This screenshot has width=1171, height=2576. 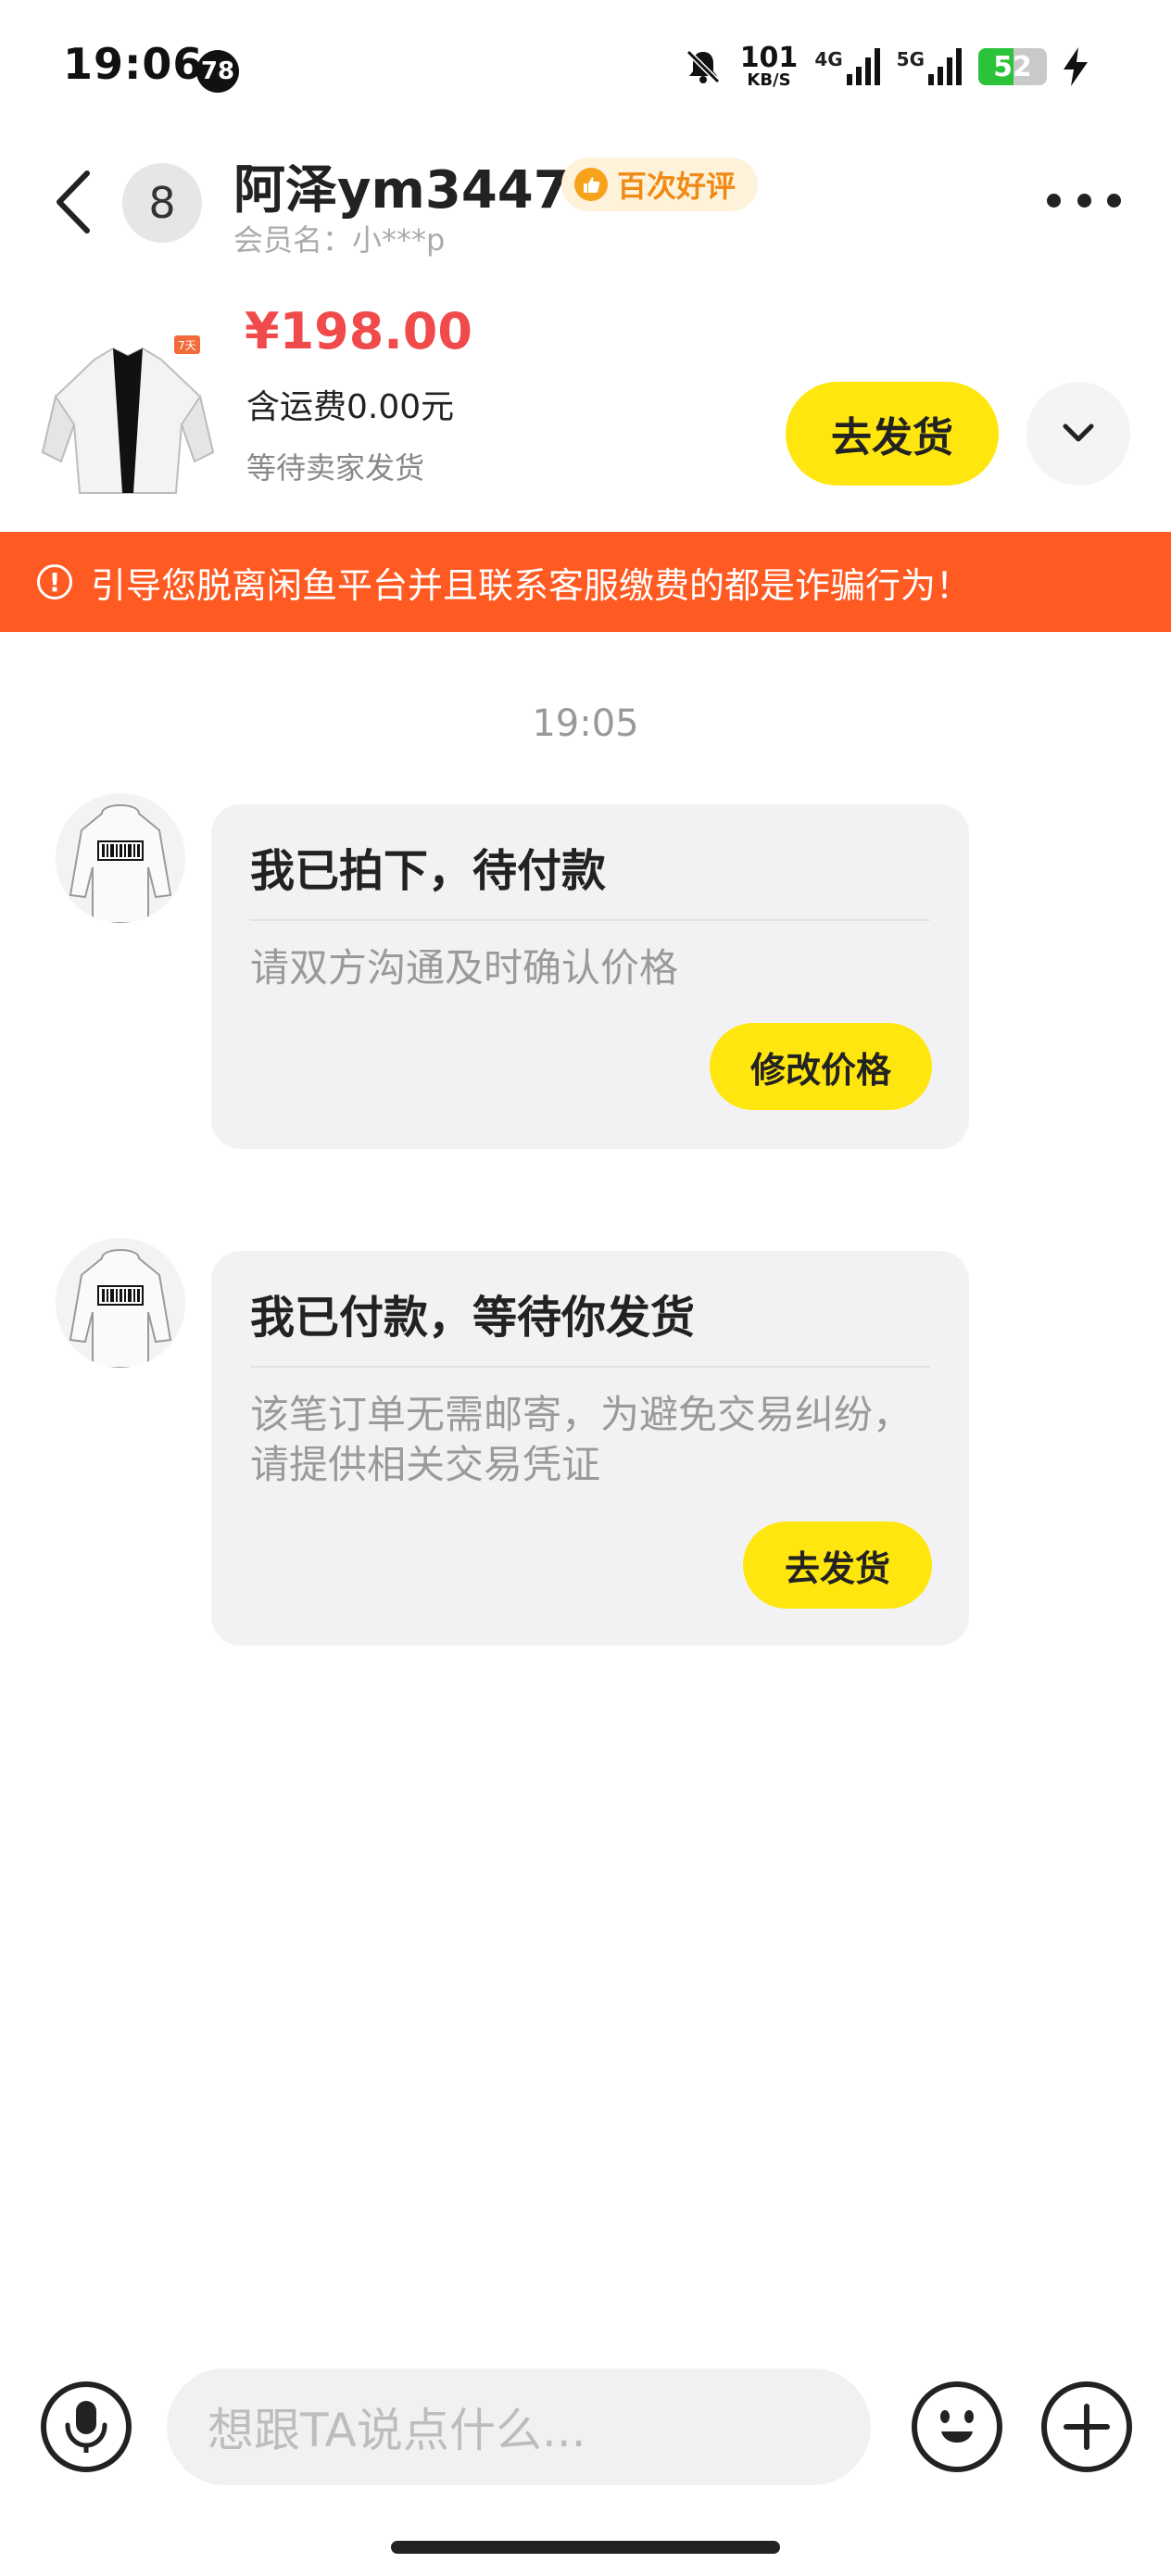 I want to click on home-indicator, so click(x=585, y=2548).